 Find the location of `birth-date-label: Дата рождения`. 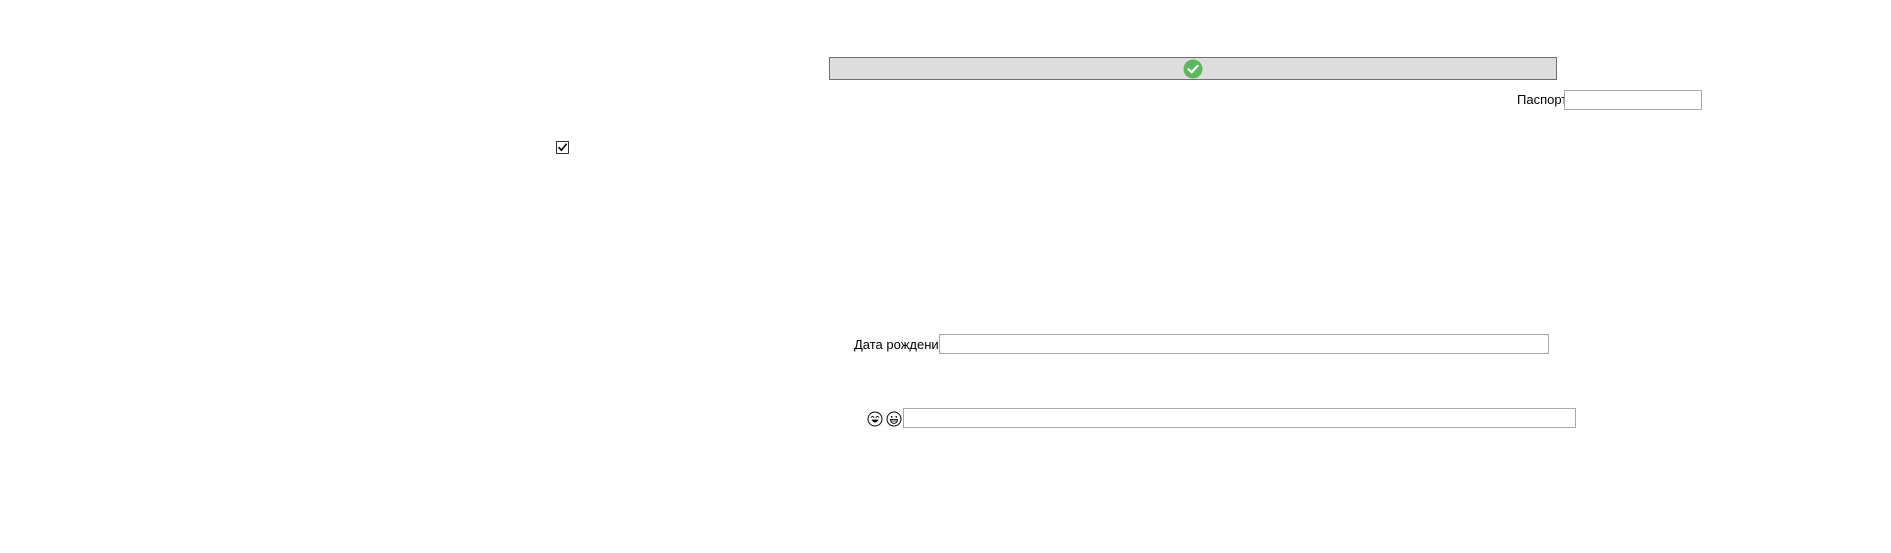

birth-date-label: Дата рождения is located at coordinates (900, 344).